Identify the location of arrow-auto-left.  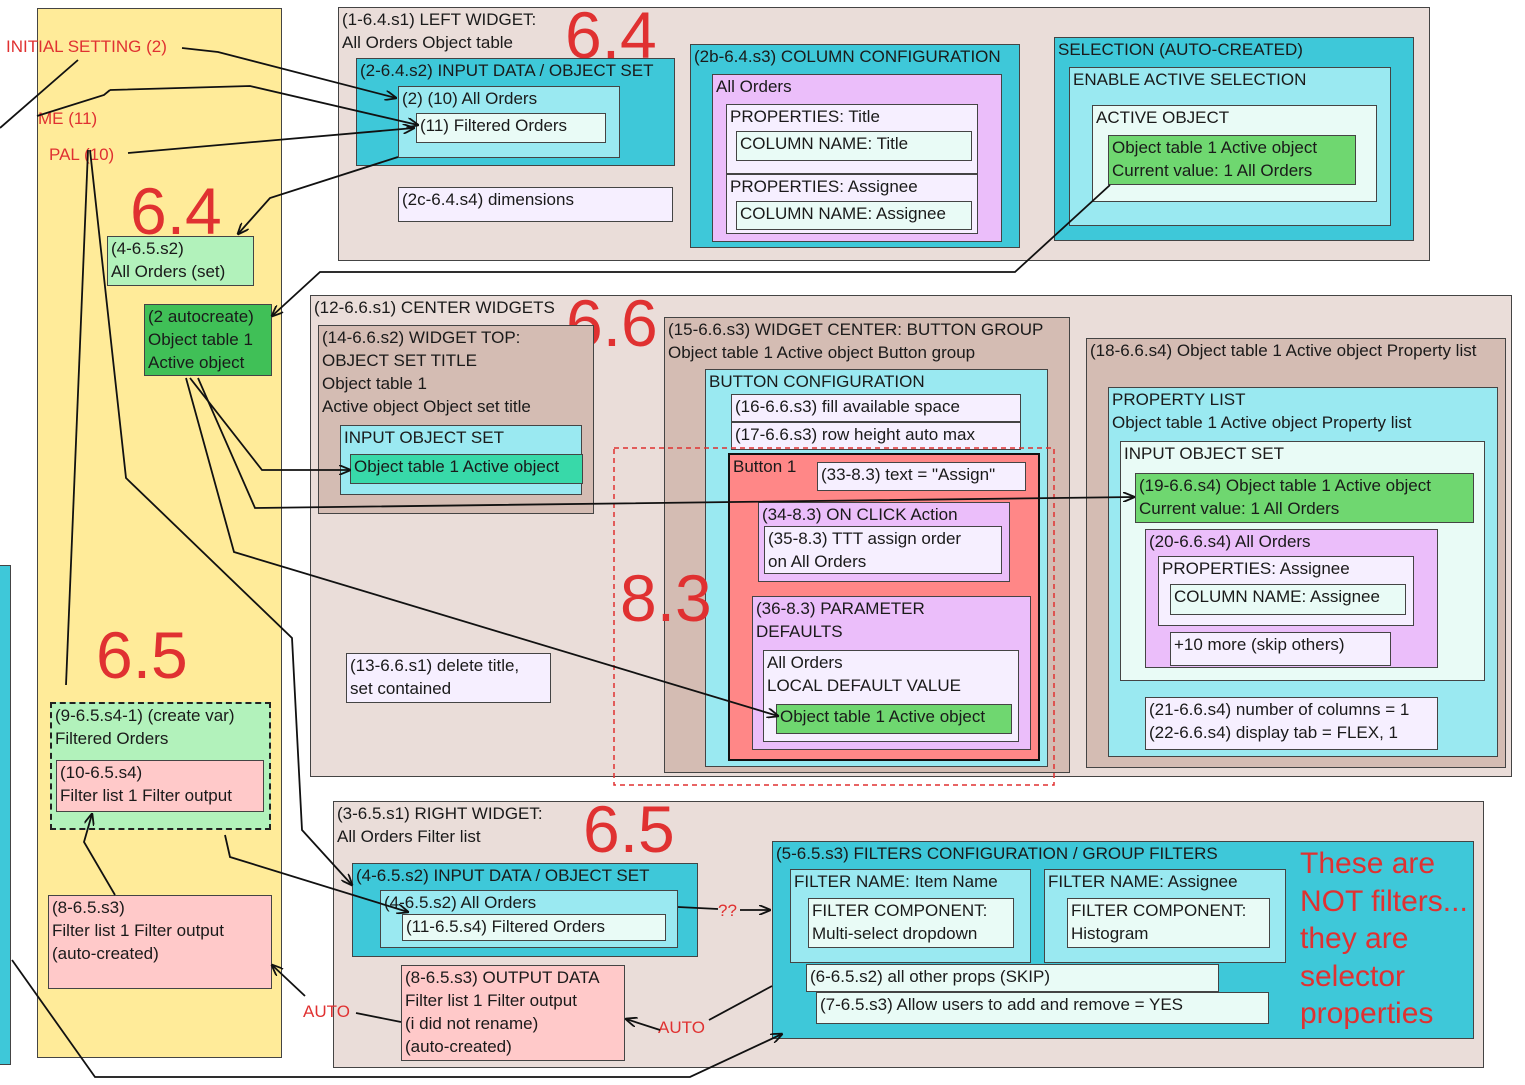
(289, 981).